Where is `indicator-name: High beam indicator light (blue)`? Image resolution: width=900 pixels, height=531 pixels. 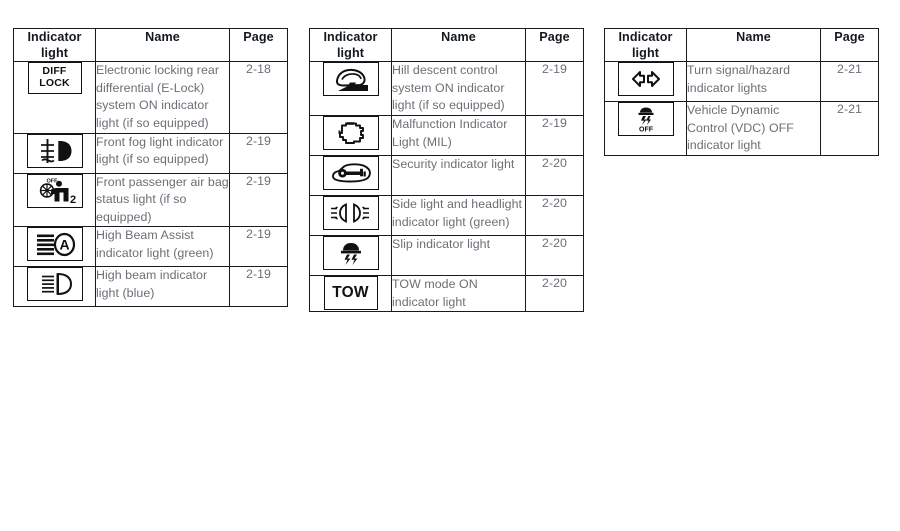
indicator-name: High beam indicator light (blue) is located at coordinates (162, 287).